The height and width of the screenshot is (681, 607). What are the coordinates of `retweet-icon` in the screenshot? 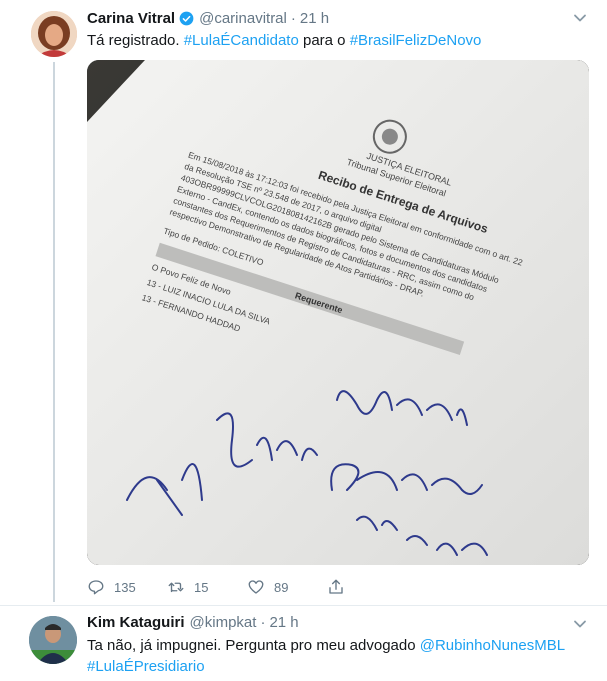 It's located at (176, 587).